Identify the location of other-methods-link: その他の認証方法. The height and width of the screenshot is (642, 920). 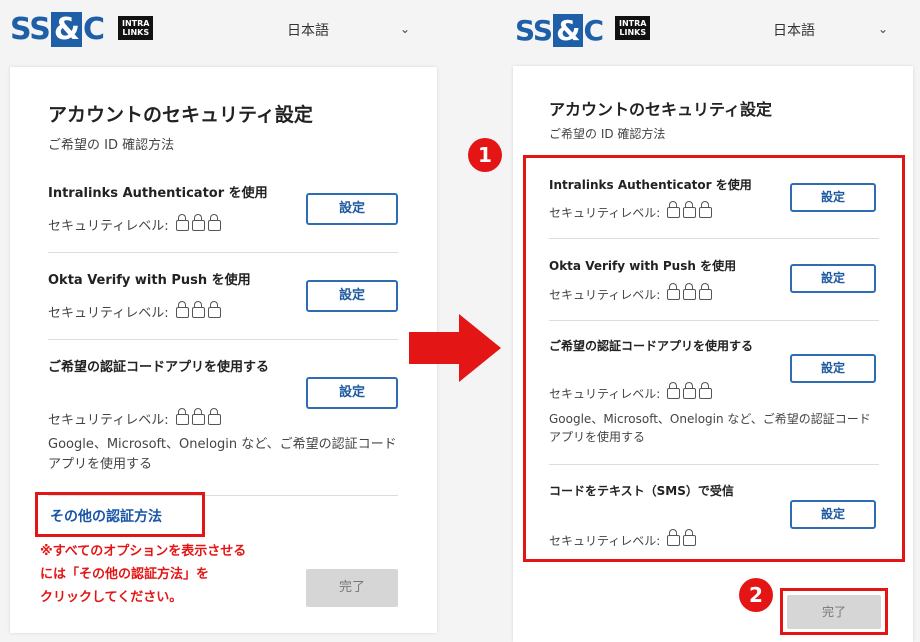
(106, 516).